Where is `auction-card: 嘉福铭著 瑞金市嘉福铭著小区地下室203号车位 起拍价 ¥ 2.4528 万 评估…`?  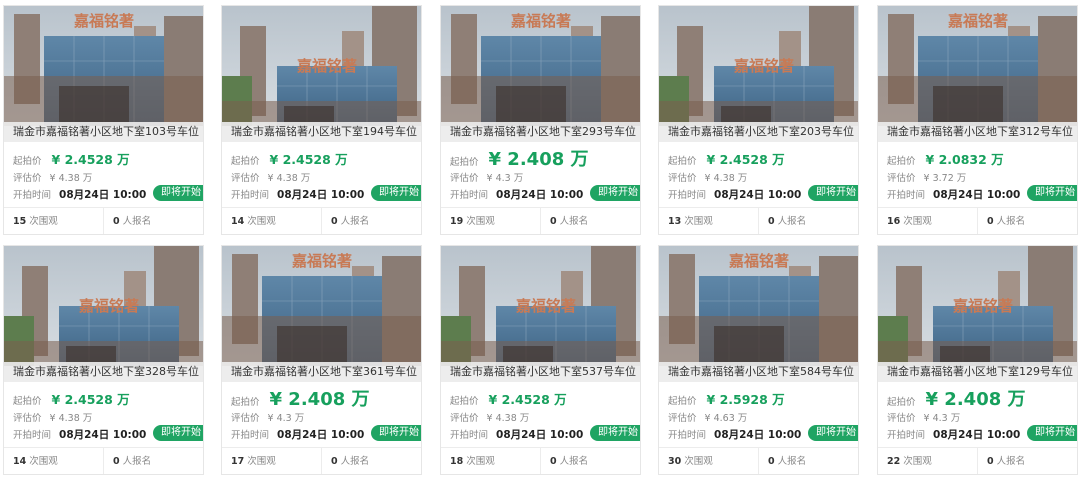 auction-card: 嘉福铭著 瑞金市嘉福铭著小区地下室203号车位 起拍价 ¥ 2.4528 万 评估… is located at coordinates (758, 120).